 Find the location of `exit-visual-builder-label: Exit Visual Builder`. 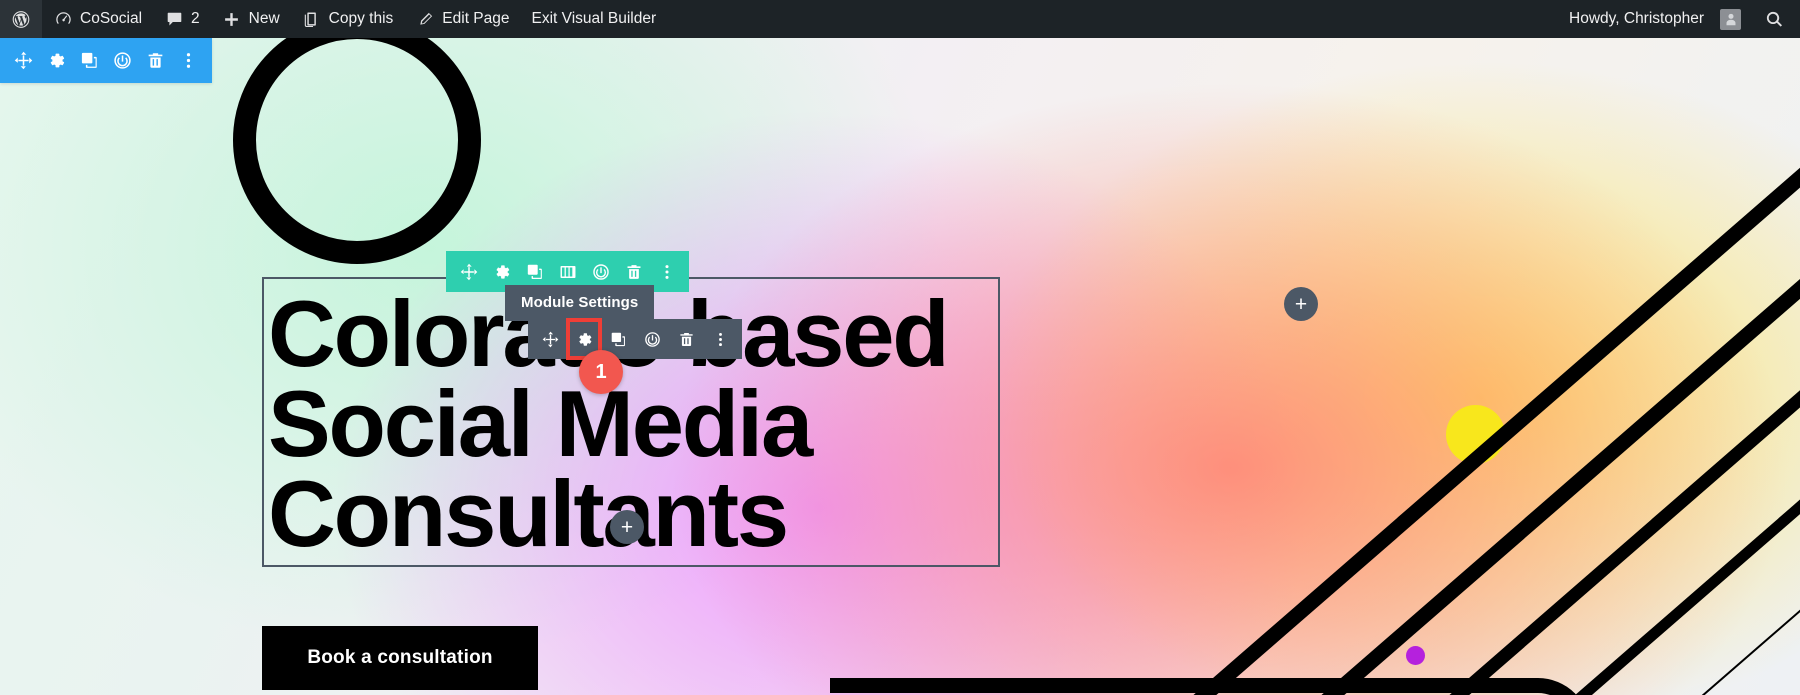

exit-visual-builder-label: Exit Visual Builder is located at coordinates (594, 18).